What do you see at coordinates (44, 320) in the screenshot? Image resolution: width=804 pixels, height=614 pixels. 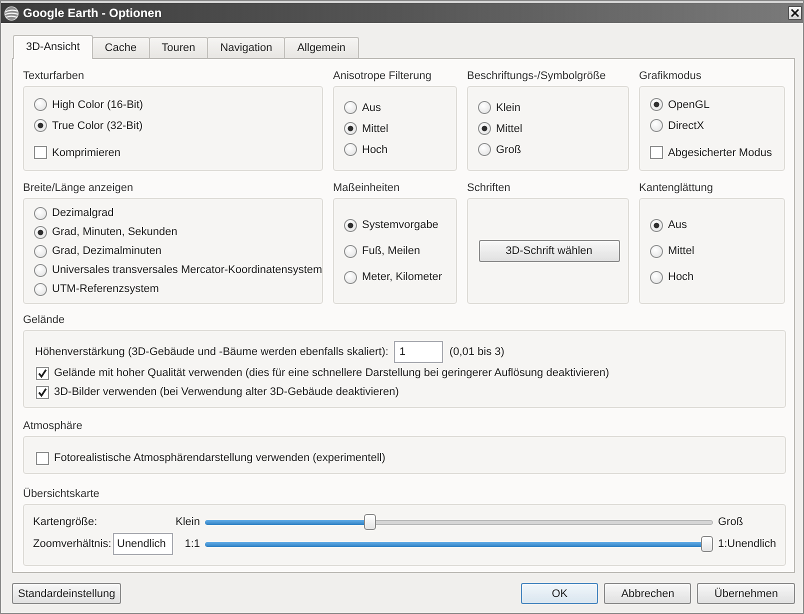 I see `group-title: Gelände` at bounding box center [44, 320].